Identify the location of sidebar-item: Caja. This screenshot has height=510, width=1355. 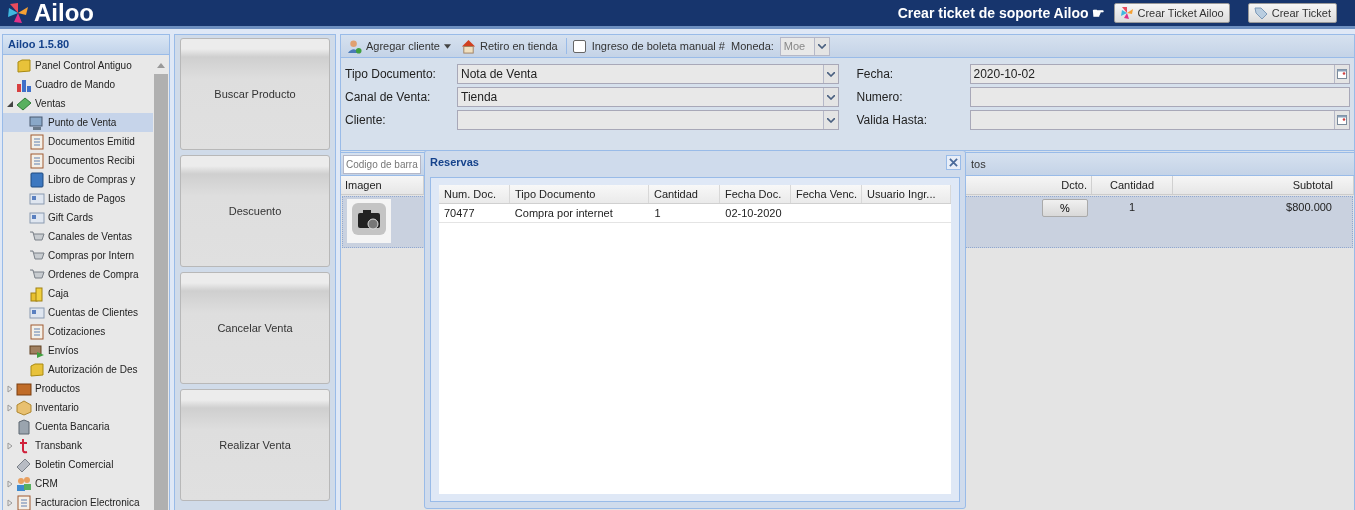
(78, 293).